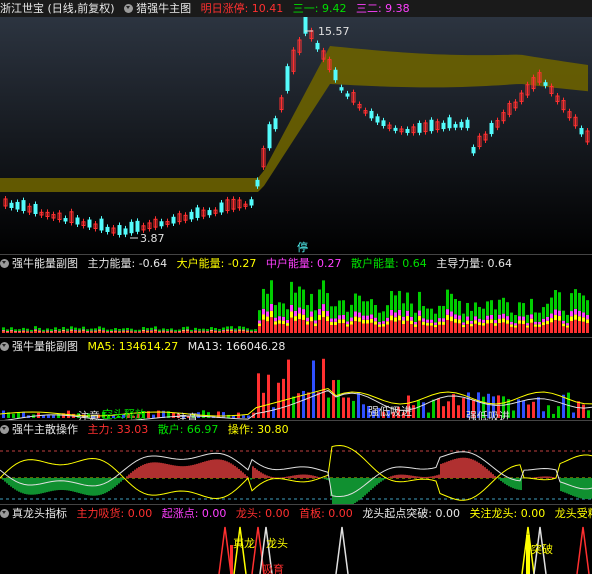  I want to click on retail-energy-label: 散户能量: 0.64, so click(389, 263).